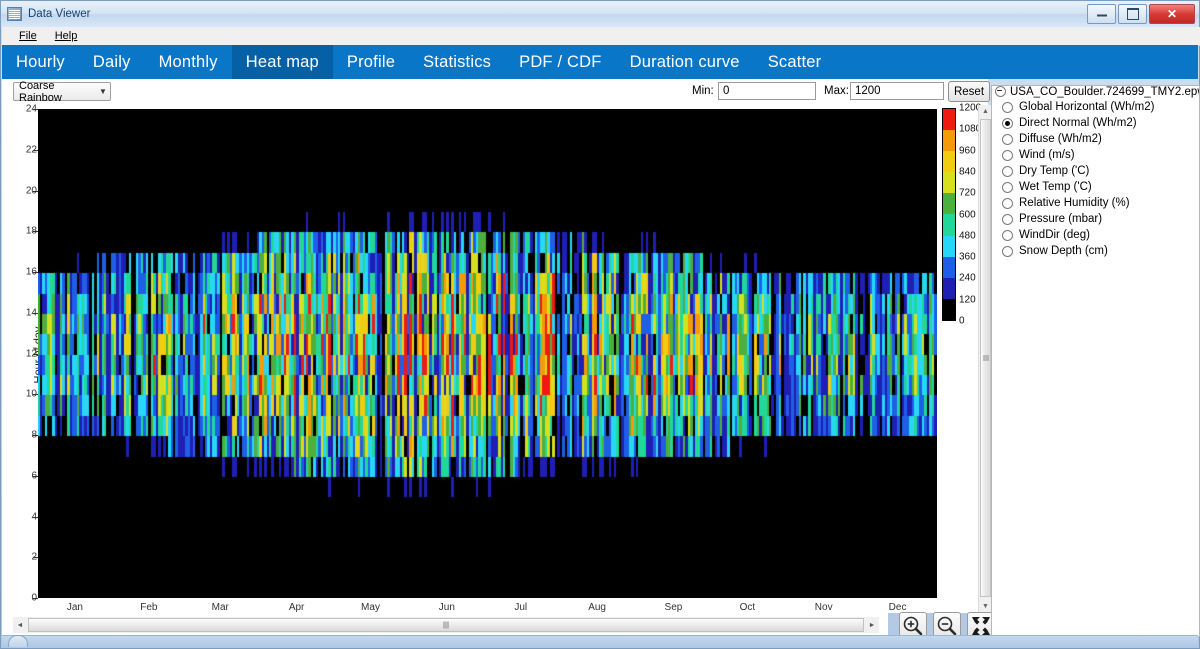  I want to click on variable-option-6: Relative Humidity (%), so click(1095, 203).